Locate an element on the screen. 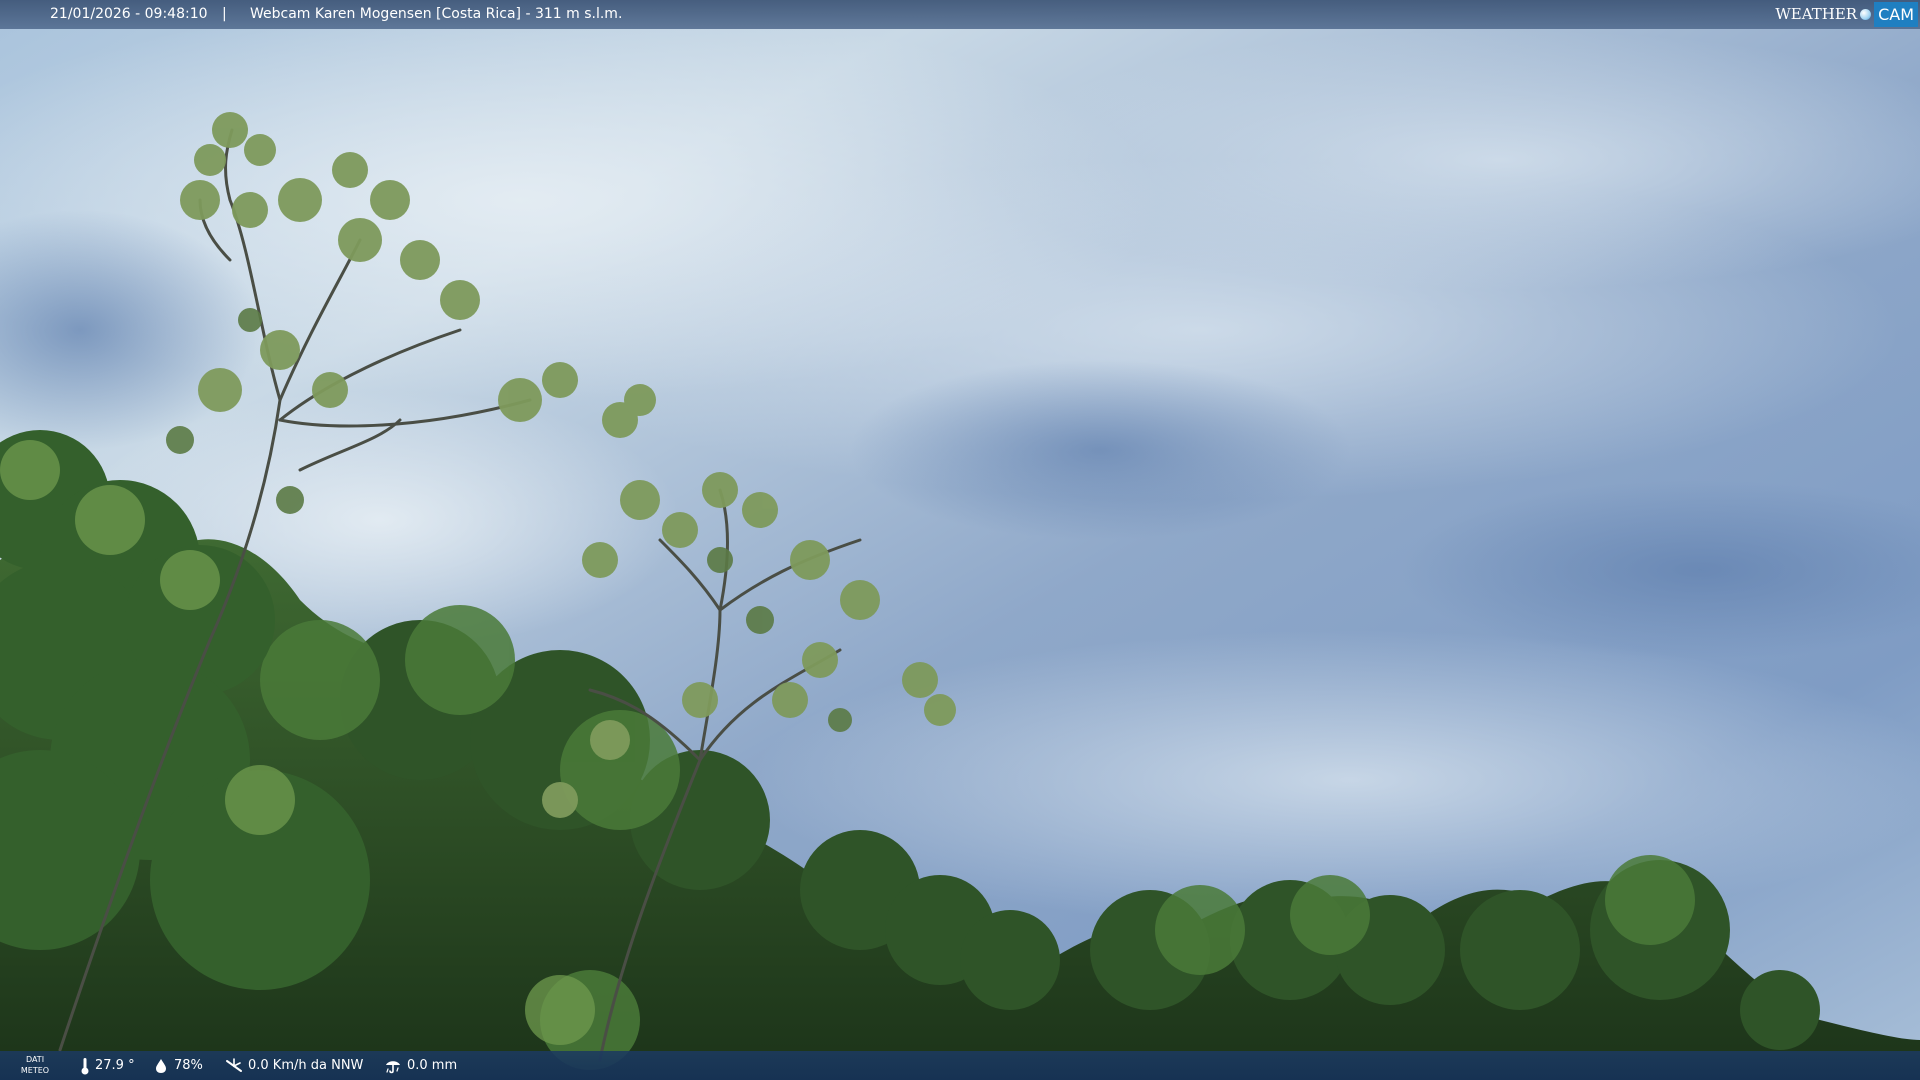 Image resolution: width=1920 pixels, height=1080 pixels. weather-label: DATI METEO is located at coordinates (35, 1065).